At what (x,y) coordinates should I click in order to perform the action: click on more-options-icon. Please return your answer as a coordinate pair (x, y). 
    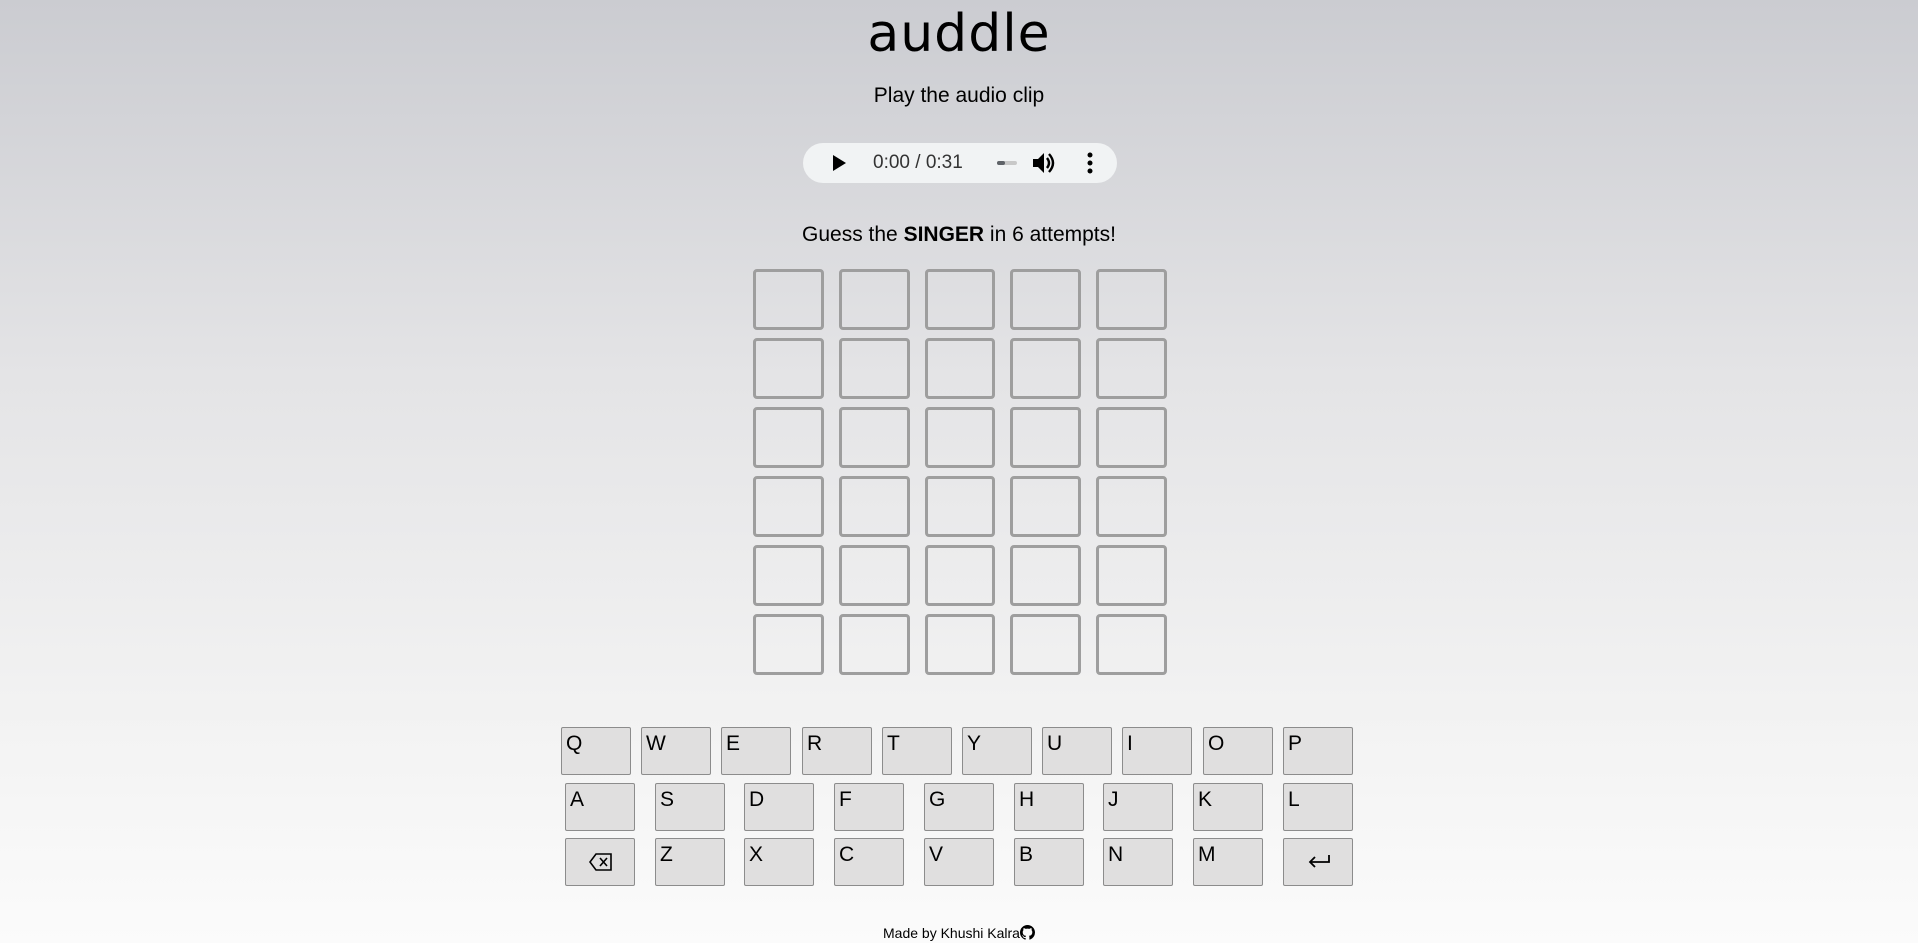
    Looking at the image, I should click on (1090, 163).